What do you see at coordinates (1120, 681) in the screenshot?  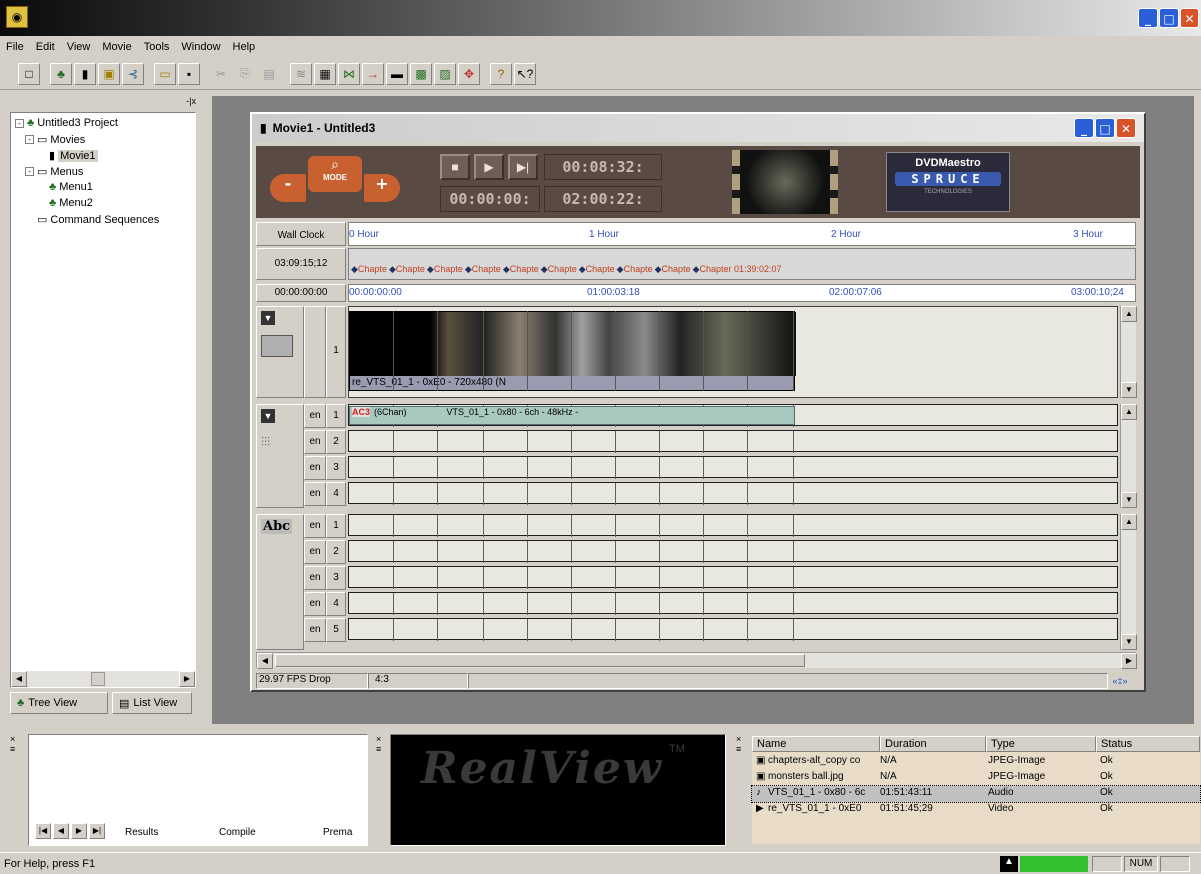 I see `zoom-arrows-icon: «‡»` at bounding box center [1120, 681].